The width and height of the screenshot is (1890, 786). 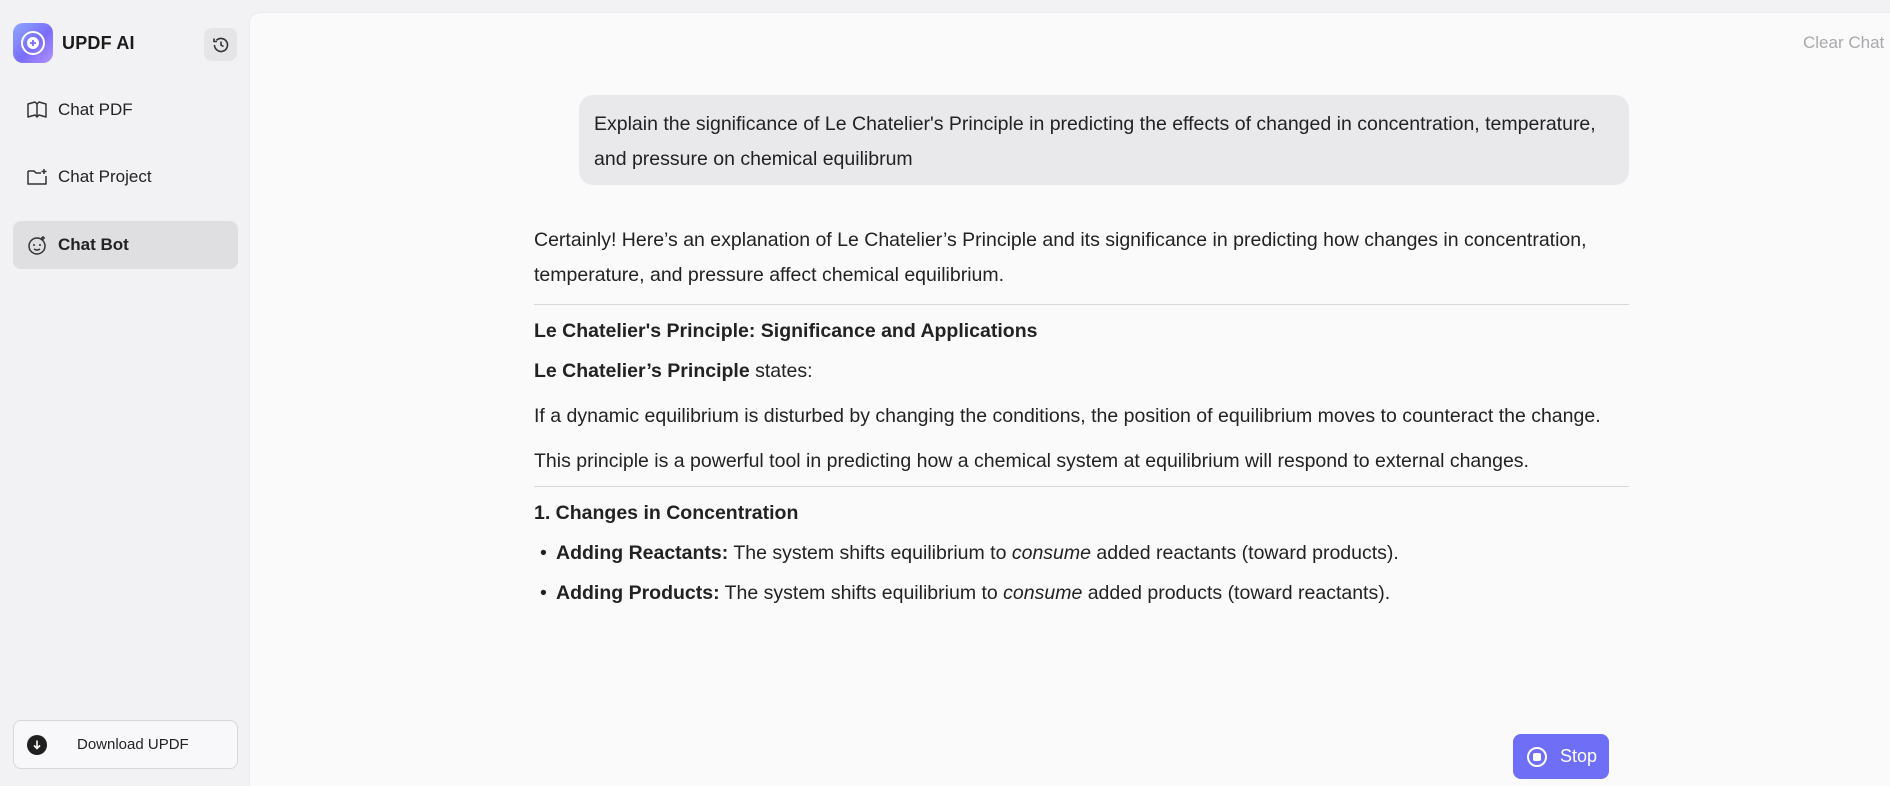 What do you see at coordinates (37, 744) in the screenshot?
I see `download-icon` at bounding box center [37, 744].